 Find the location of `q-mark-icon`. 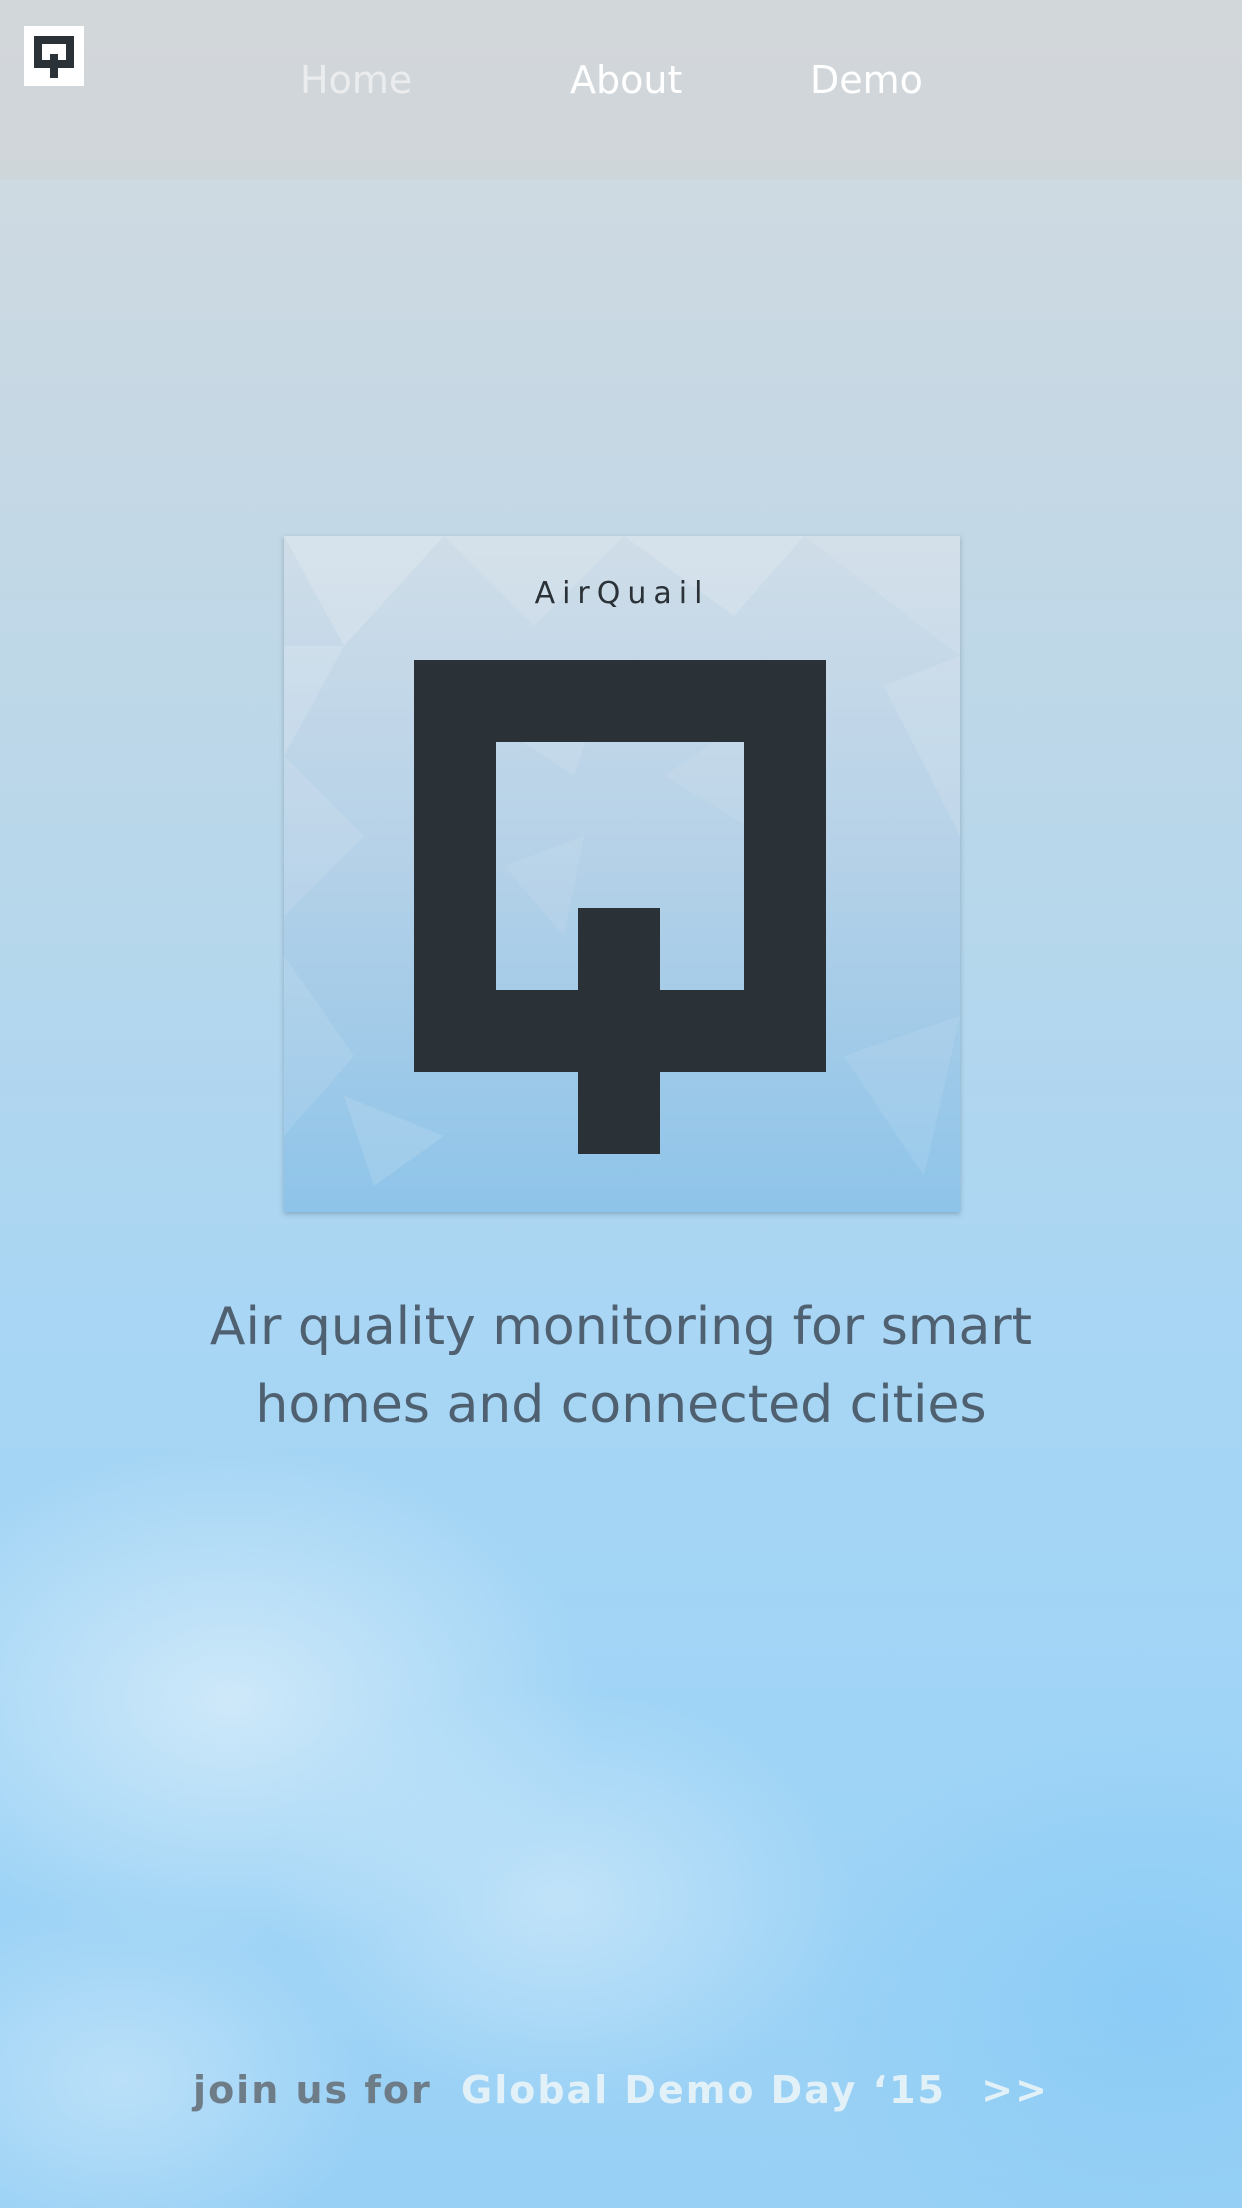

q-mark-icon is located at coordinates (54, 57).